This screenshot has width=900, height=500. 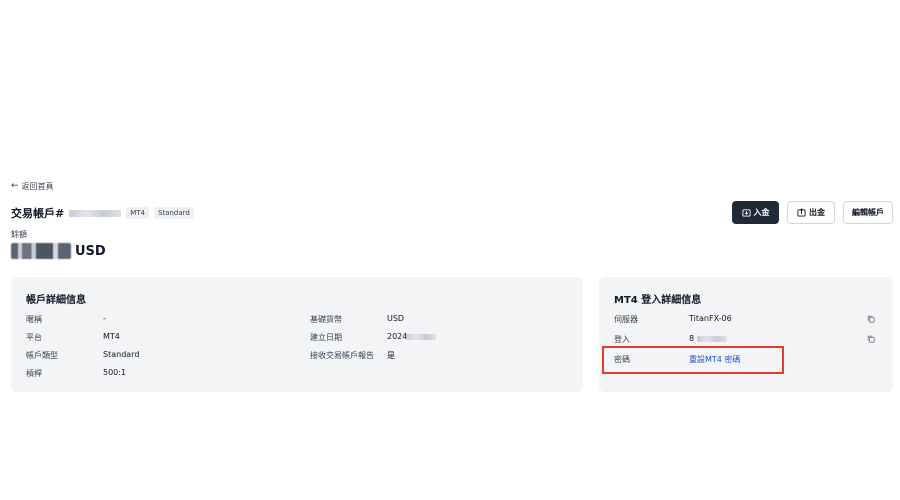 I want to click on deposit-label: 入金, so click(x=761, y=212).